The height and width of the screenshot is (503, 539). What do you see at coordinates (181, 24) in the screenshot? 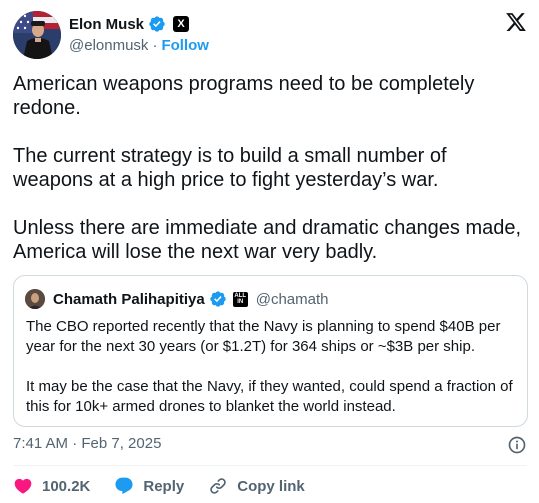
I see `affiliation-badge: X` at bounding box center [181, 24].